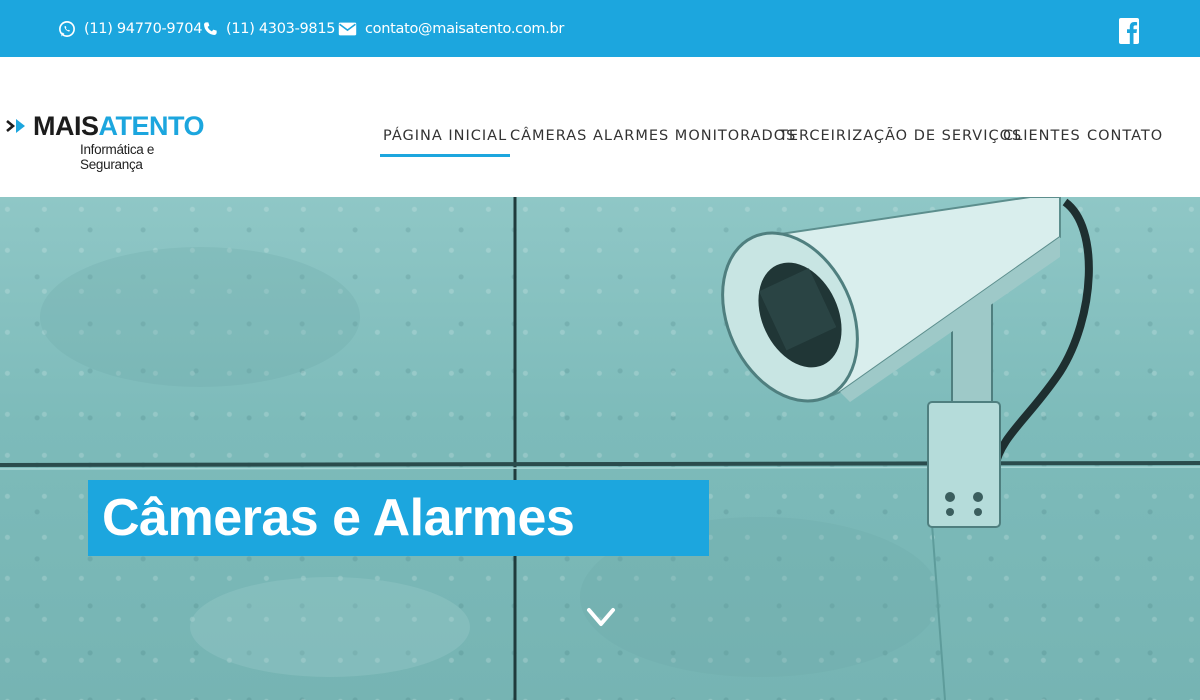  What do you see at coordinates (281, 29) in the screenshot?
I see `phone-number: (11) 4303-9815` at bounding box center [281, 29].